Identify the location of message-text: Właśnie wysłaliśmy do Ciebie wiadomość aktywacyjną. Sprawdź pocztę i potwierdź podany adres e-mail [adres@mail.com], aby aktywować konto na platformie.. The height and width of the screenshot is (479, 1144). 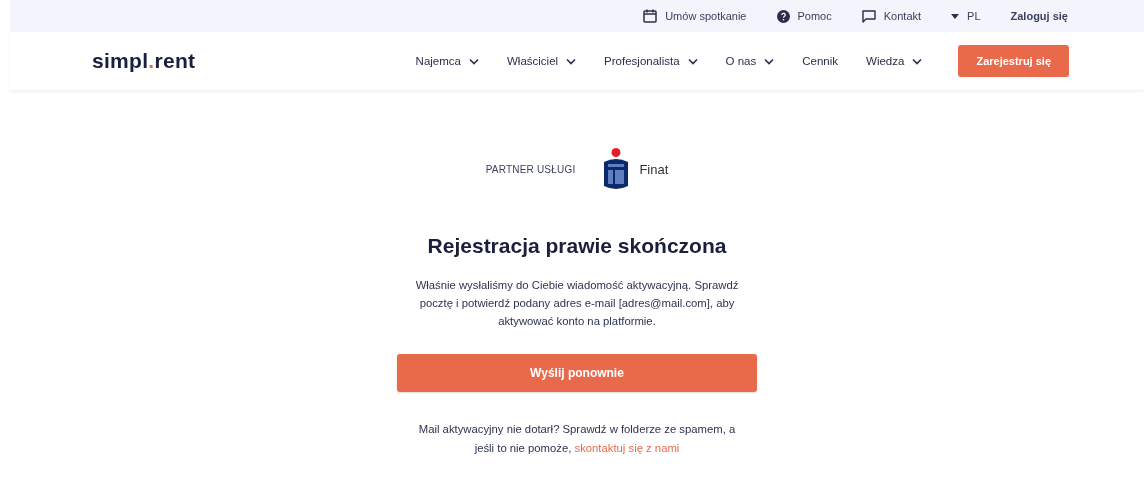
(577, 303).